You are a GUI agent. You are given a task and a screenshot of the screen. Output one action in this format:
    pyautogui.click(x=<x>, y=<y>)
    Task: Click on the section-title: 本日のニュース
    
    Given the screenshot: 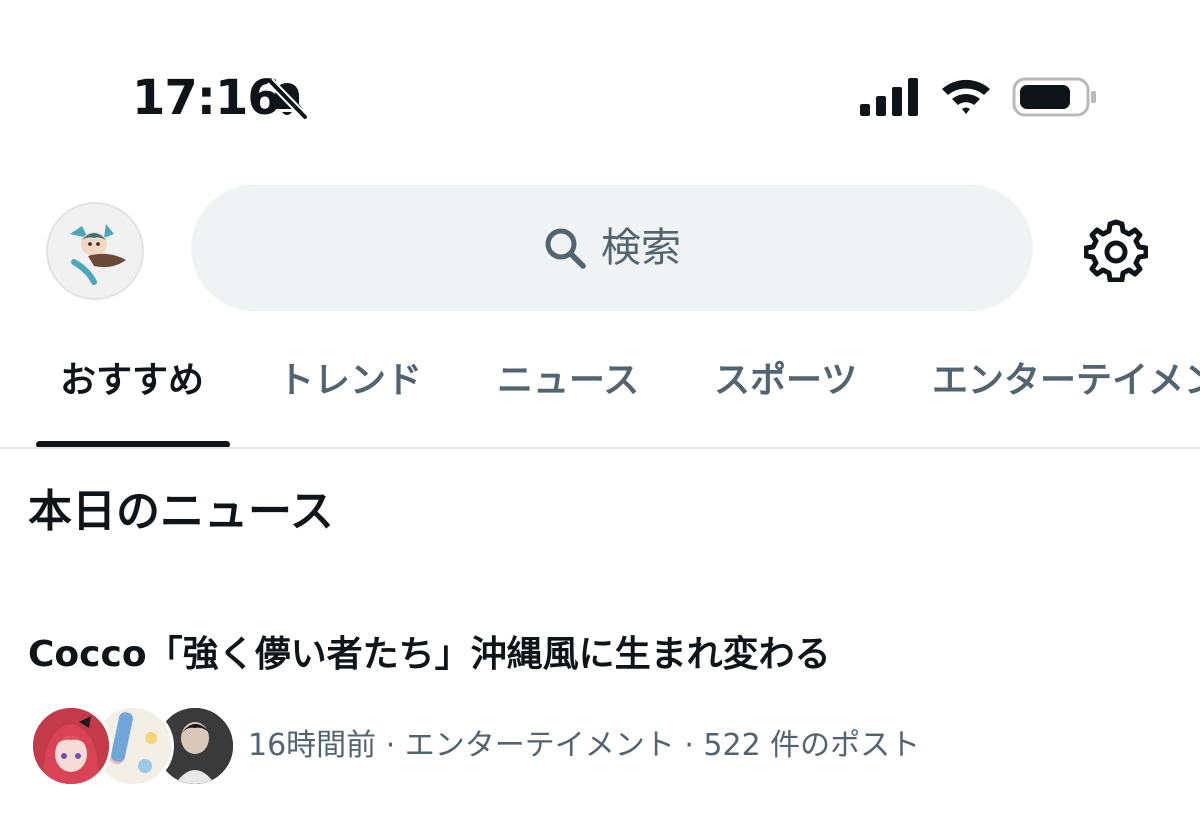 What is the action you would take?
    pyautogui.click(x=181, y=511)
    